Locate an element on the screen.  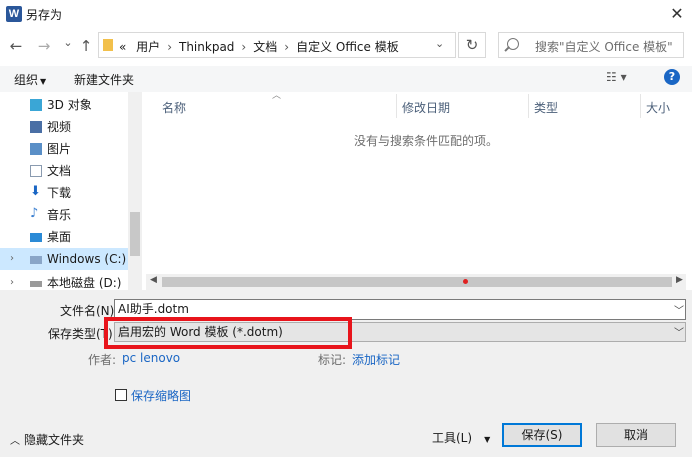
column-header-name: 名称 is located at coordinates (174, 107).